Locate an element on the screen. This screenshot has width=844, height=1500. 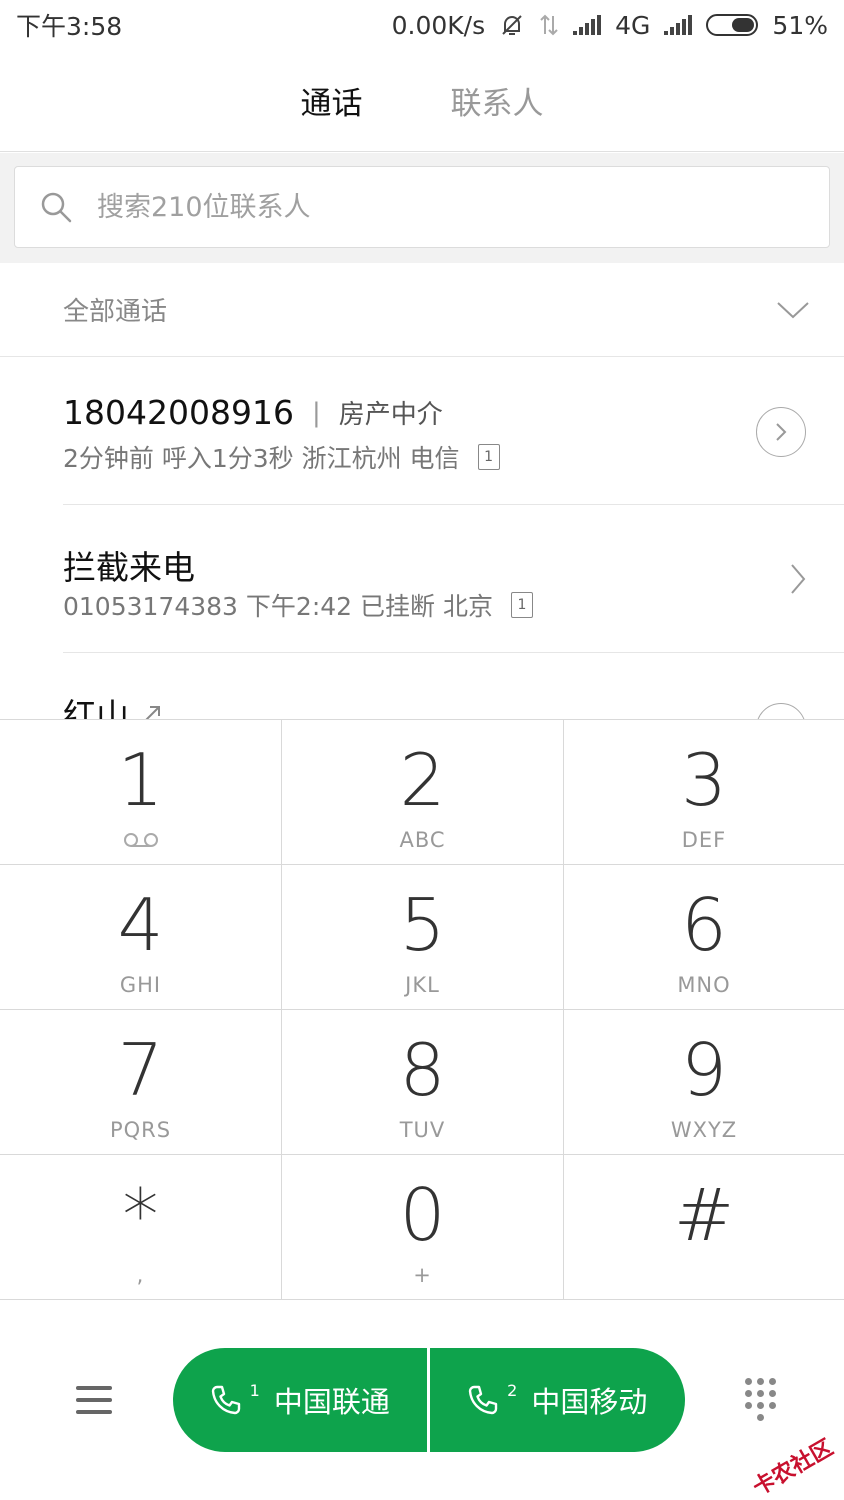
key-letters: GHI is located at coordinates (140, 985).